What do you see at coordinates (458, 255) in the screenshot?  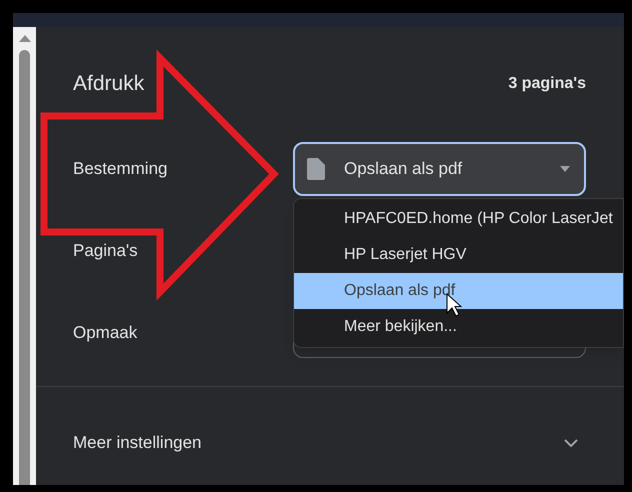 I see `dropdown-option: HP Laserjet HGV` at bounding box center [458, 255].